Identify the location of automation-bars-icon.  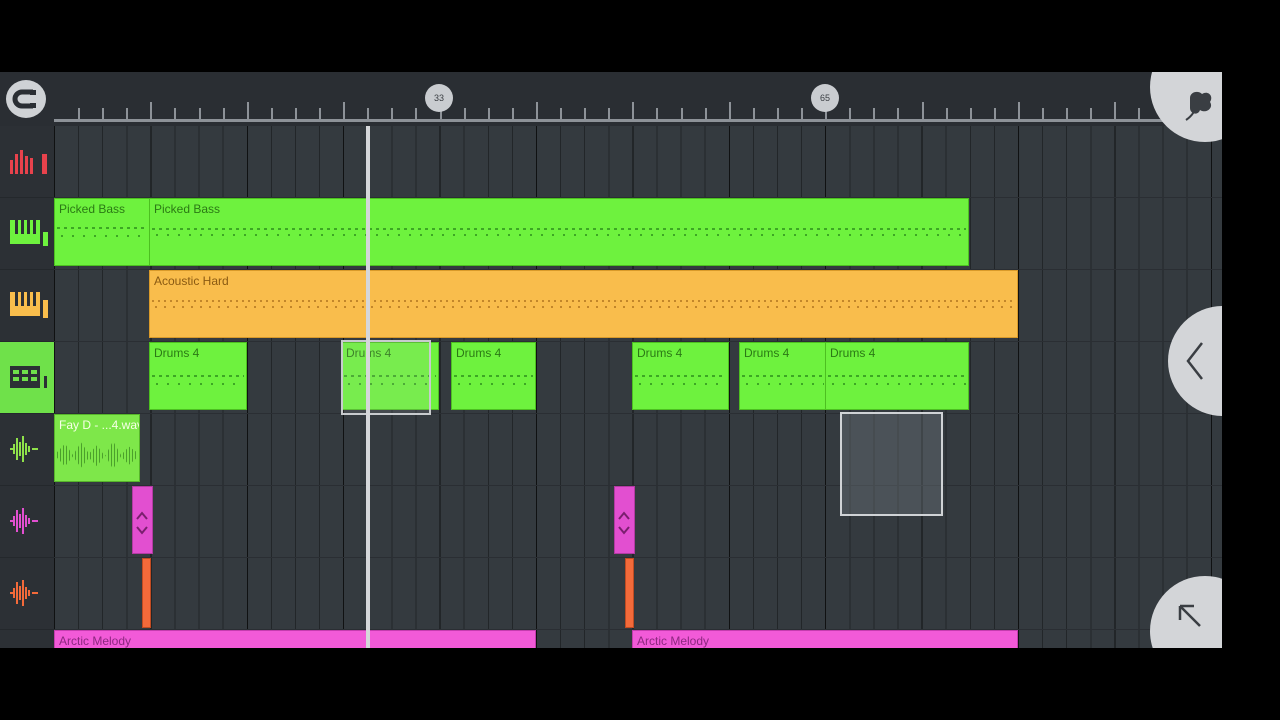
(28, 162).